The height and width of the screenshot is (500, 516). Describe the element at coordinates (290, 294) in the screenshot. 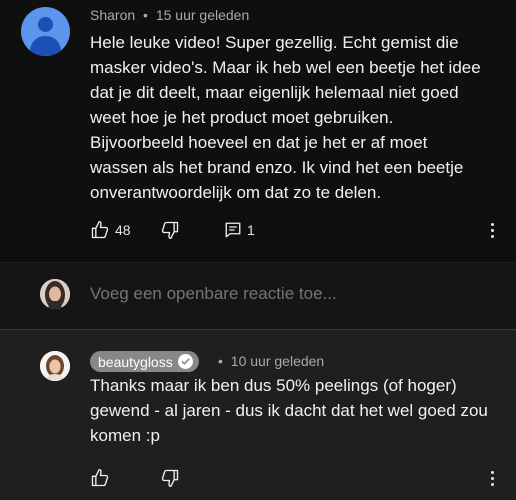

I see `add-reply-input` at that location.